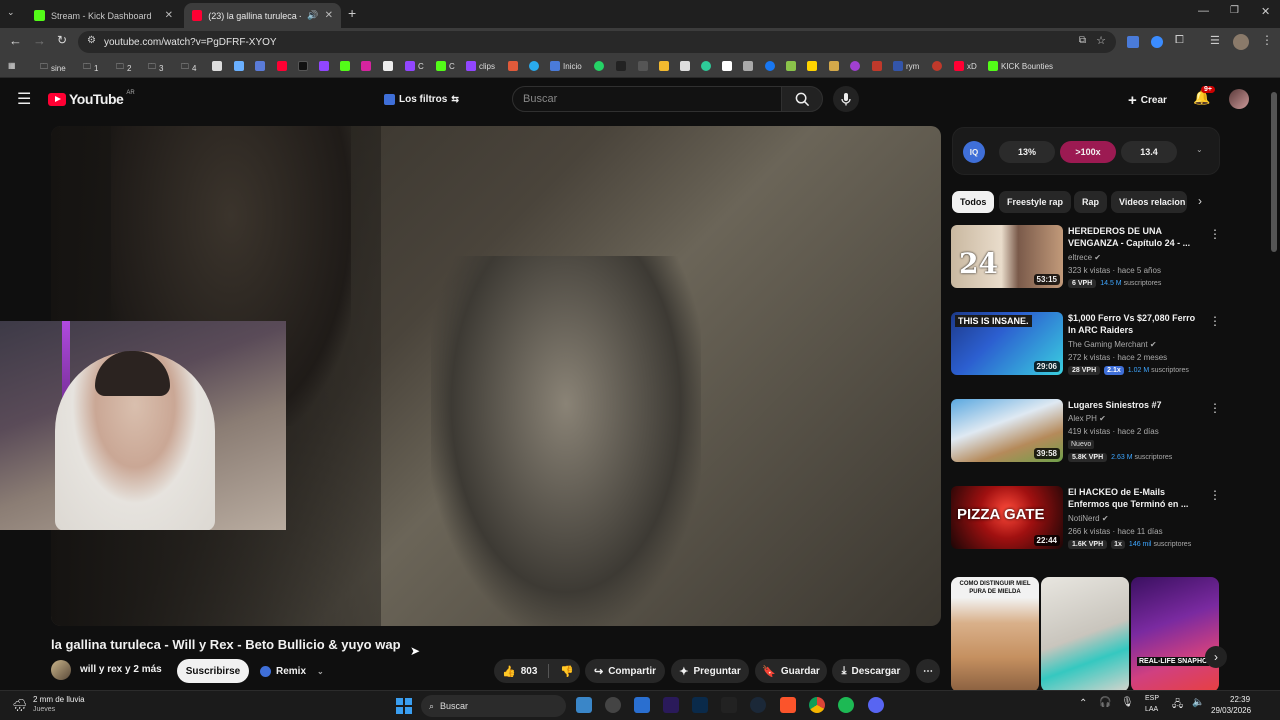  Describe the element at coordinates (1267, 40) in the screenshot. I see `menu-icon: ⋮` at that location.